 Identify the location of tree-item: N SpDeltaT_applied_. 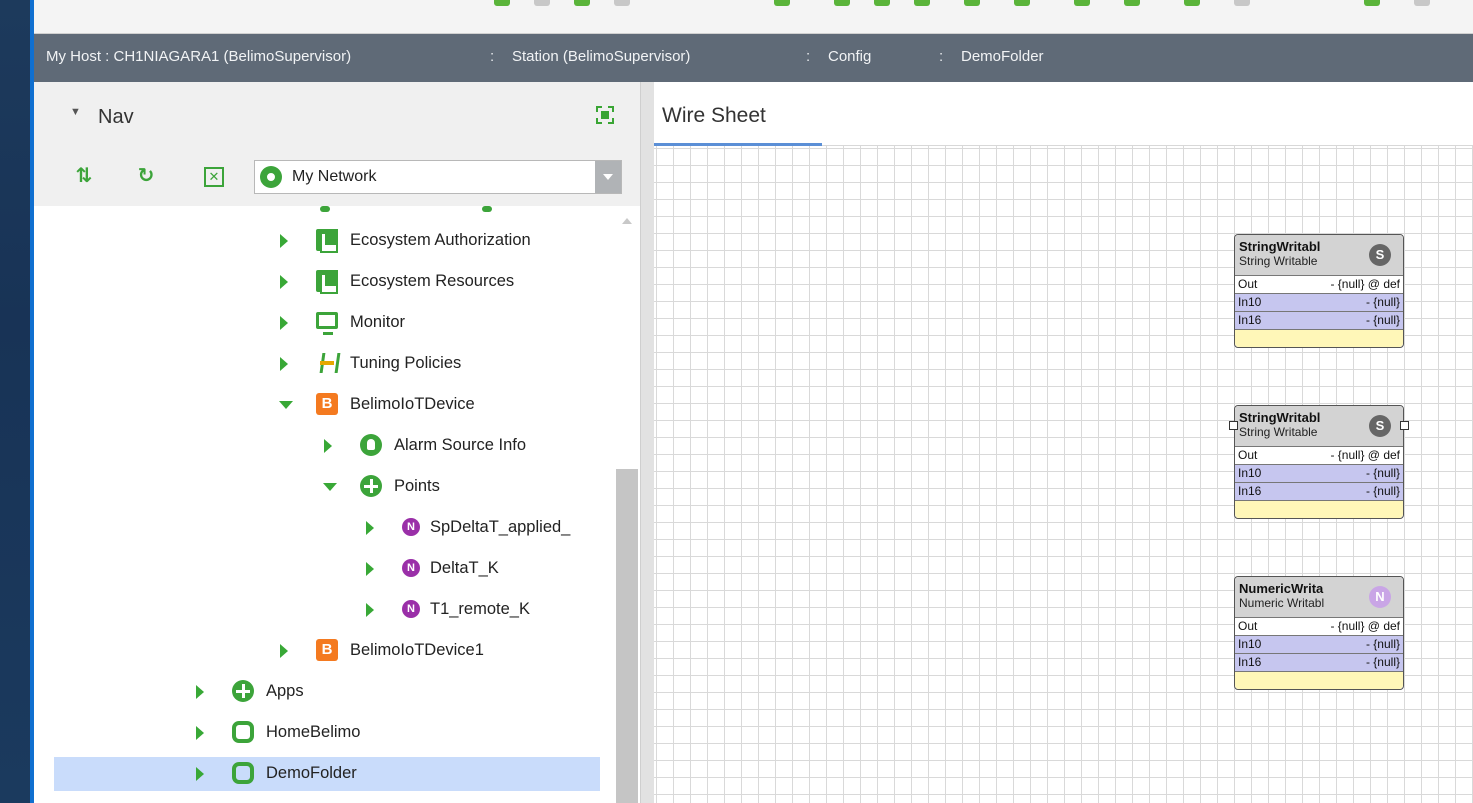
(314, 528).